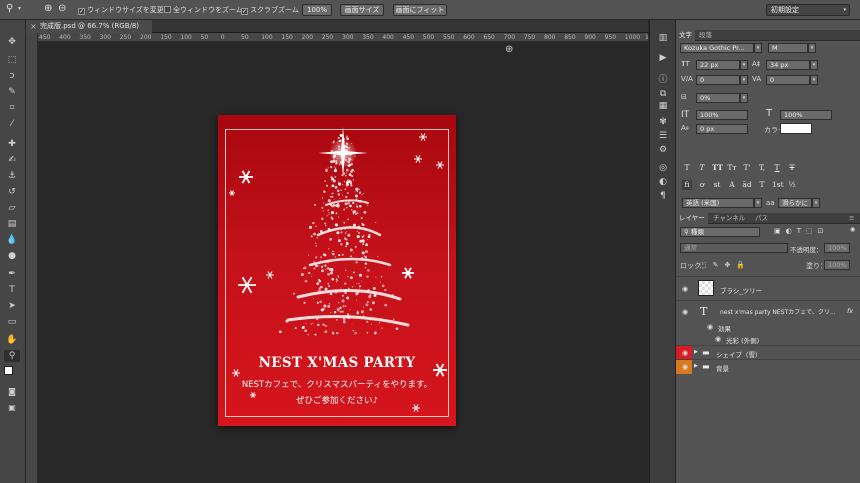 Image resolution: width=860 pixels, height=483 pixels. Describe the element at coordinates (663, 80) in the screenshot. I see `info-icon: ⓘ` at that location.